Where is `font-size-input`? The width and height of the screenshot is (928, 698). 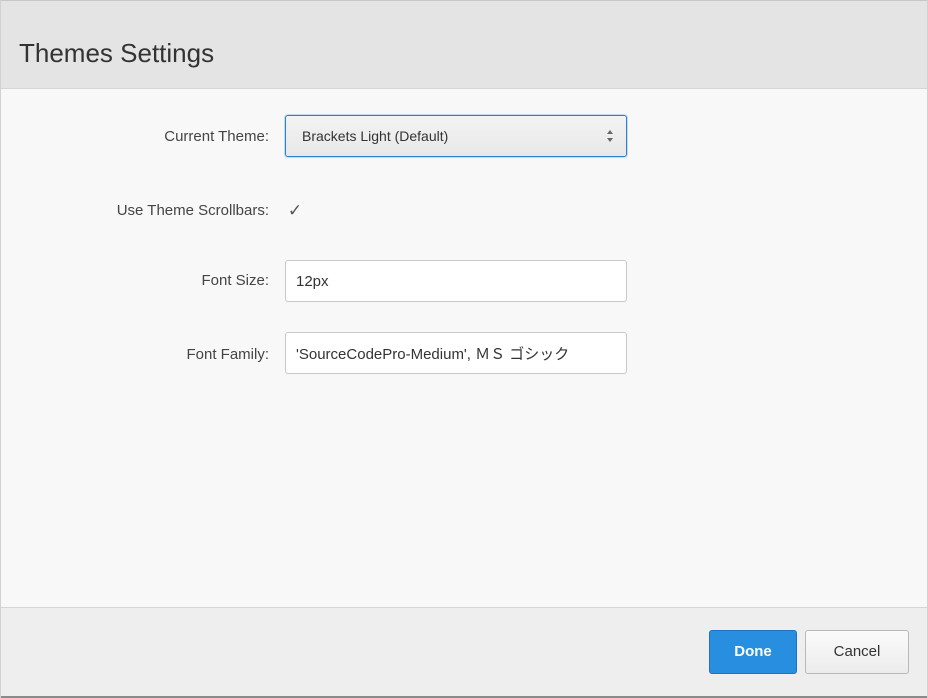
font-size-input is located at coordinates (456, 281).